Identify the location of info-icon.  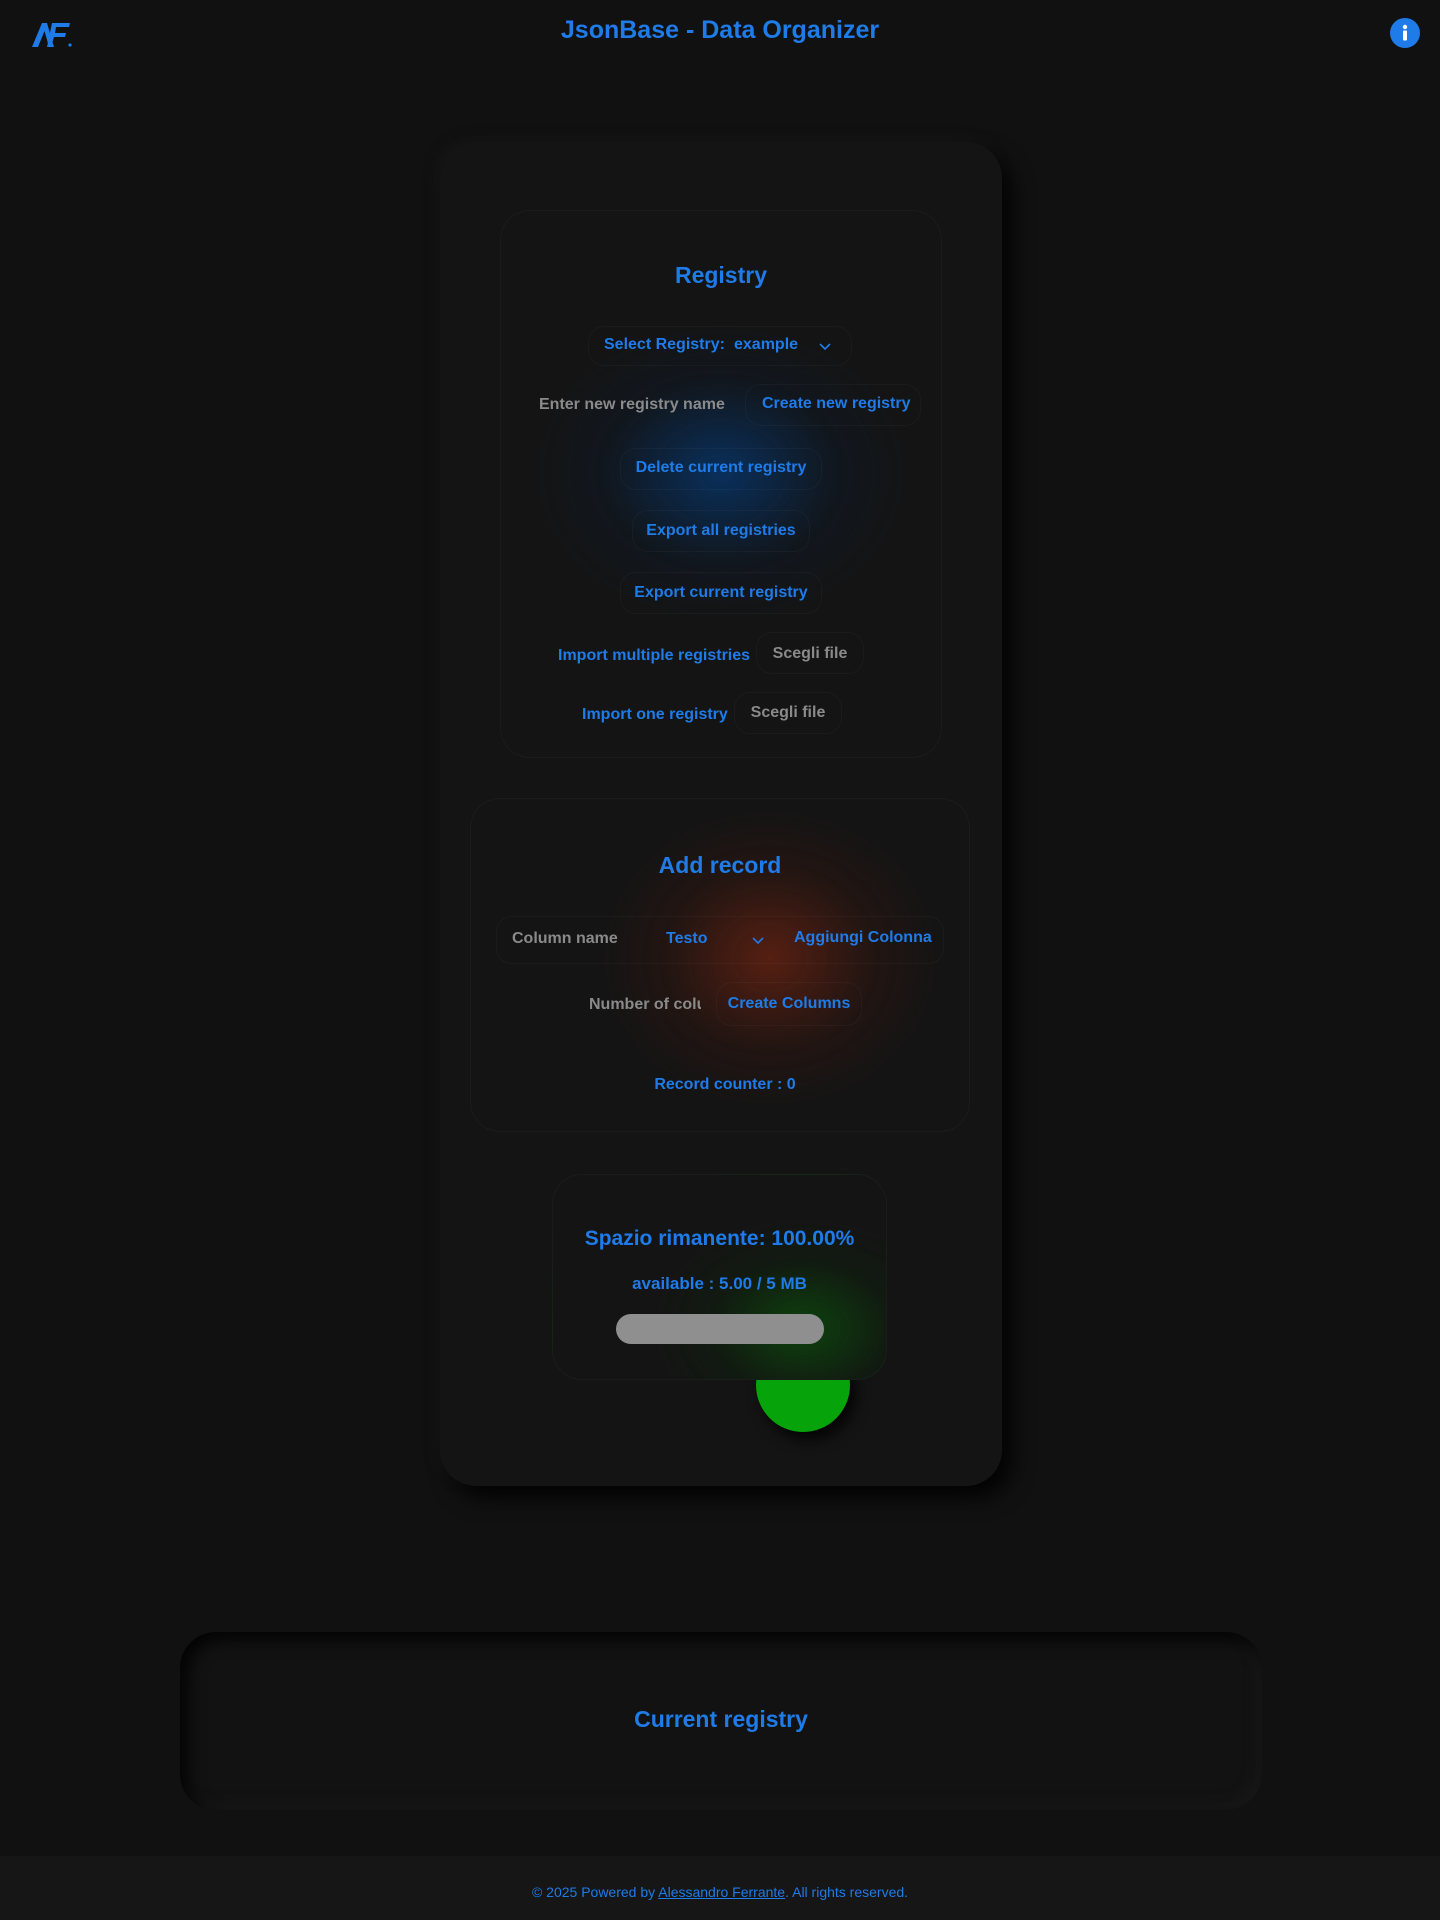
(1405, 33).